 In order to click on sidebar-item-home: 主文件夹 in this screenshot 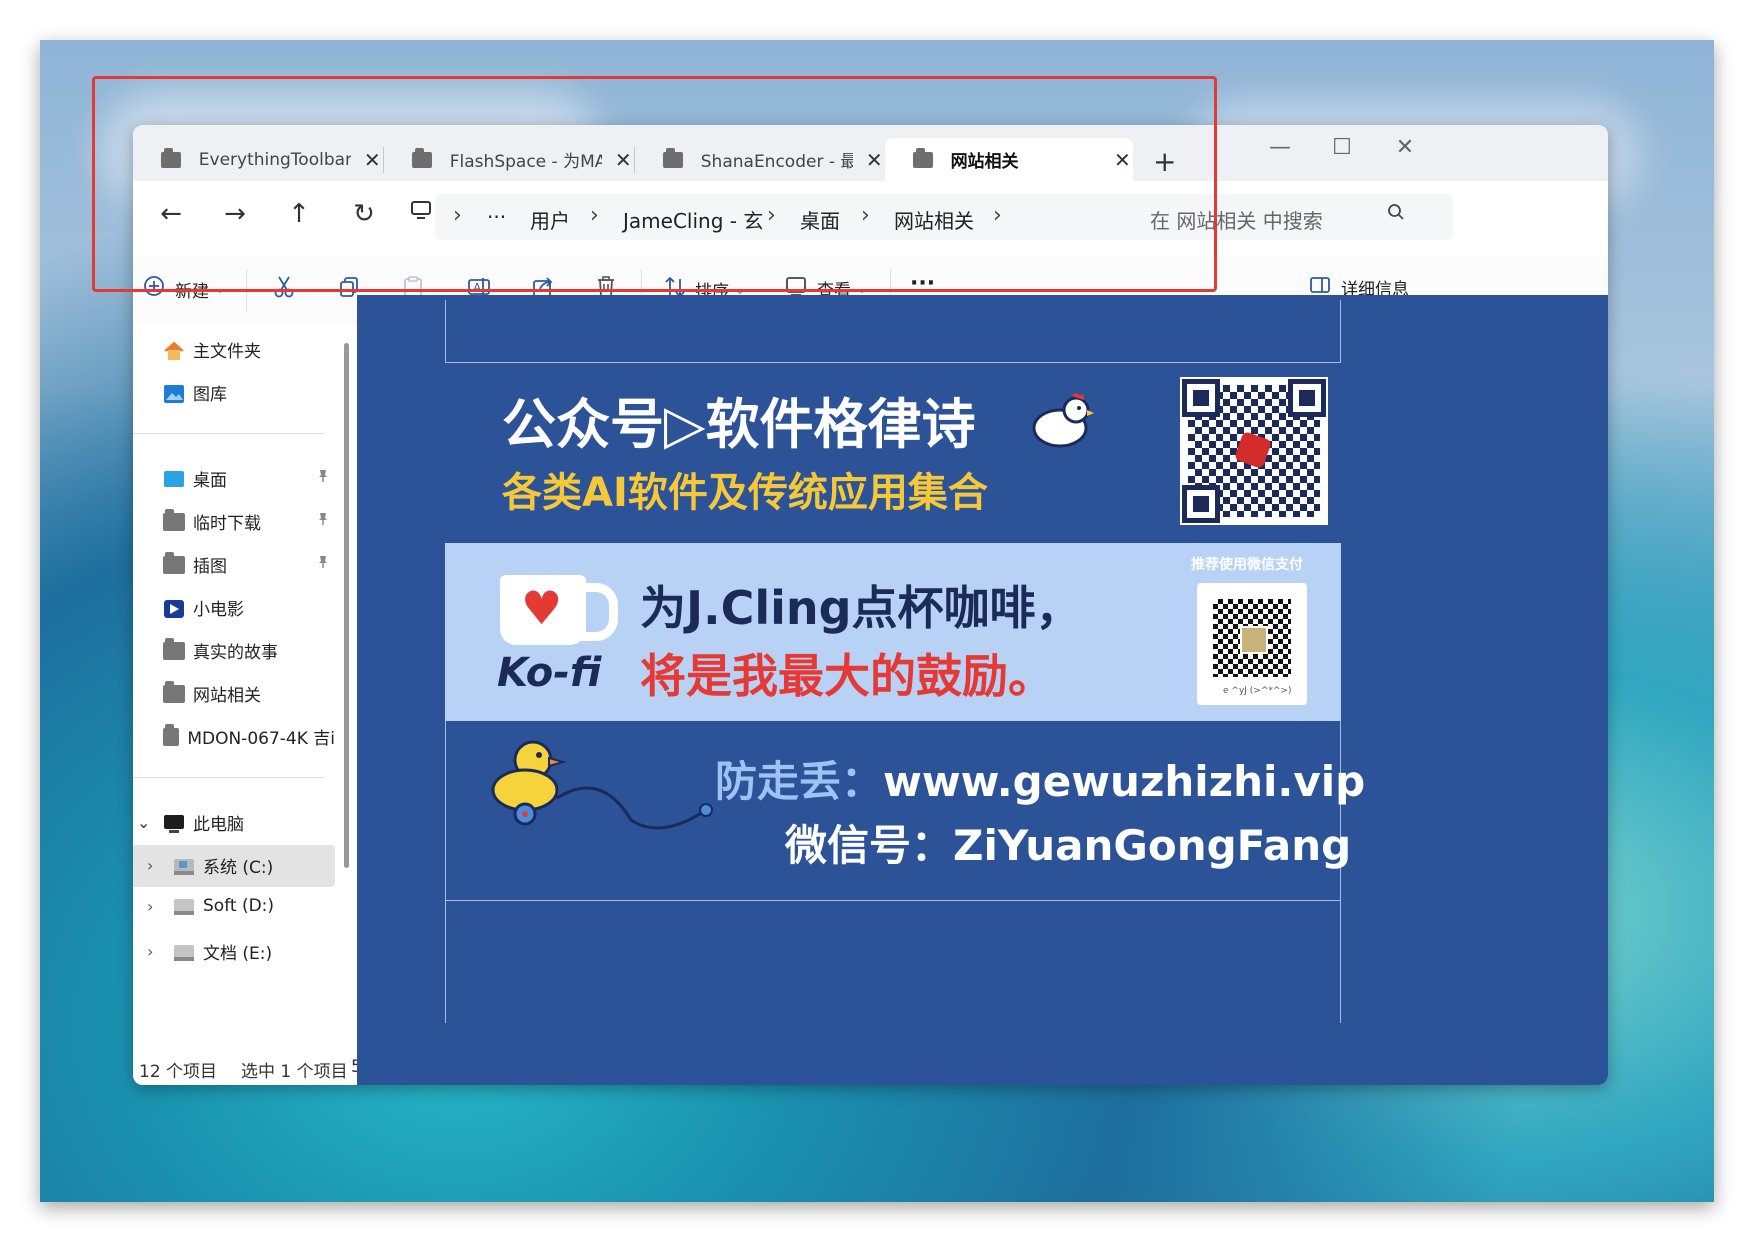, I will do `click(212, 349)`.